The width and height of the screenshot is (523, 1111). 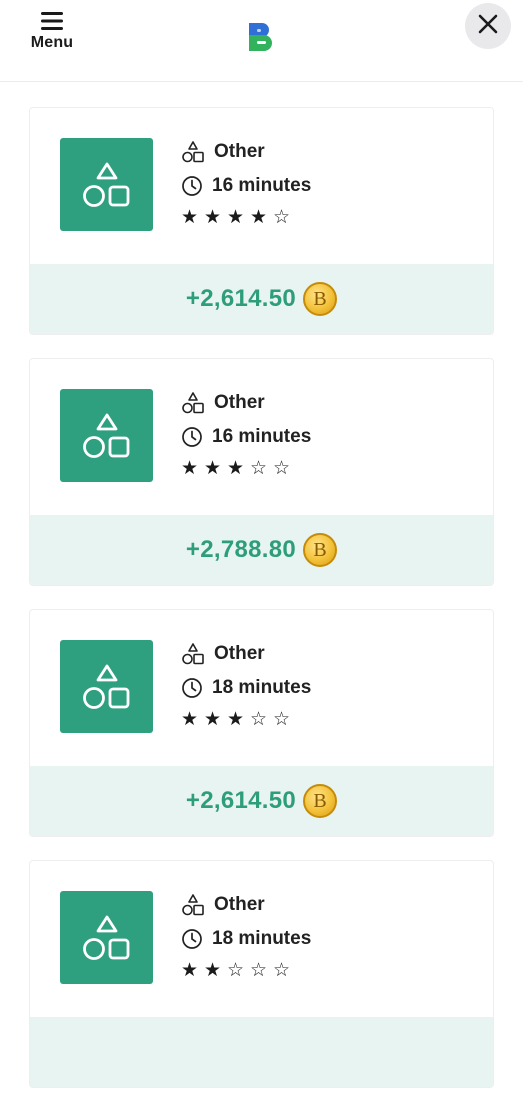 I want to click on reward-amount: +2,788.80, so click(x=241, y=549).